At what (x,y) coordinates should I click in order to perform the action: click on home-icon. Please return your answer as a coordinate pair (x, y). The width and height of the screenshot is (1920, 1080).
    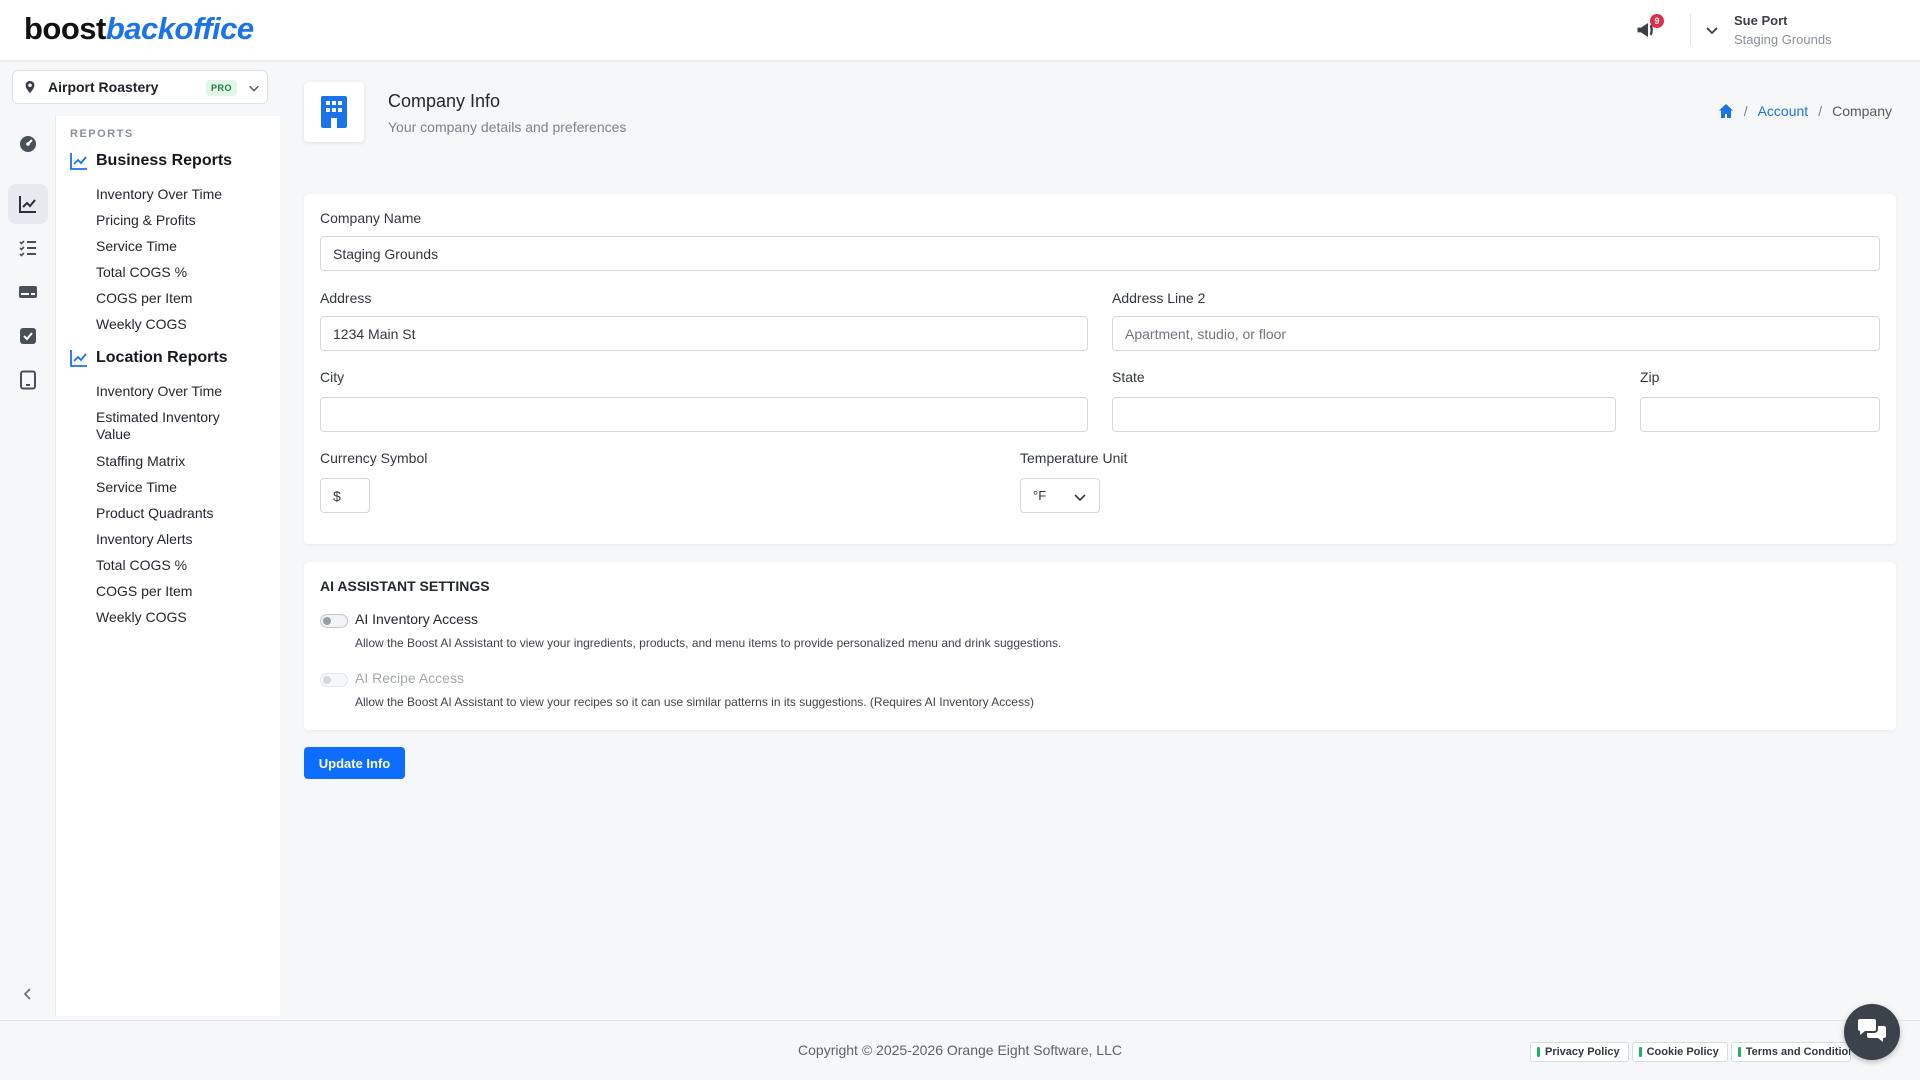
    Looking at the image, I should click on (1725, 111).